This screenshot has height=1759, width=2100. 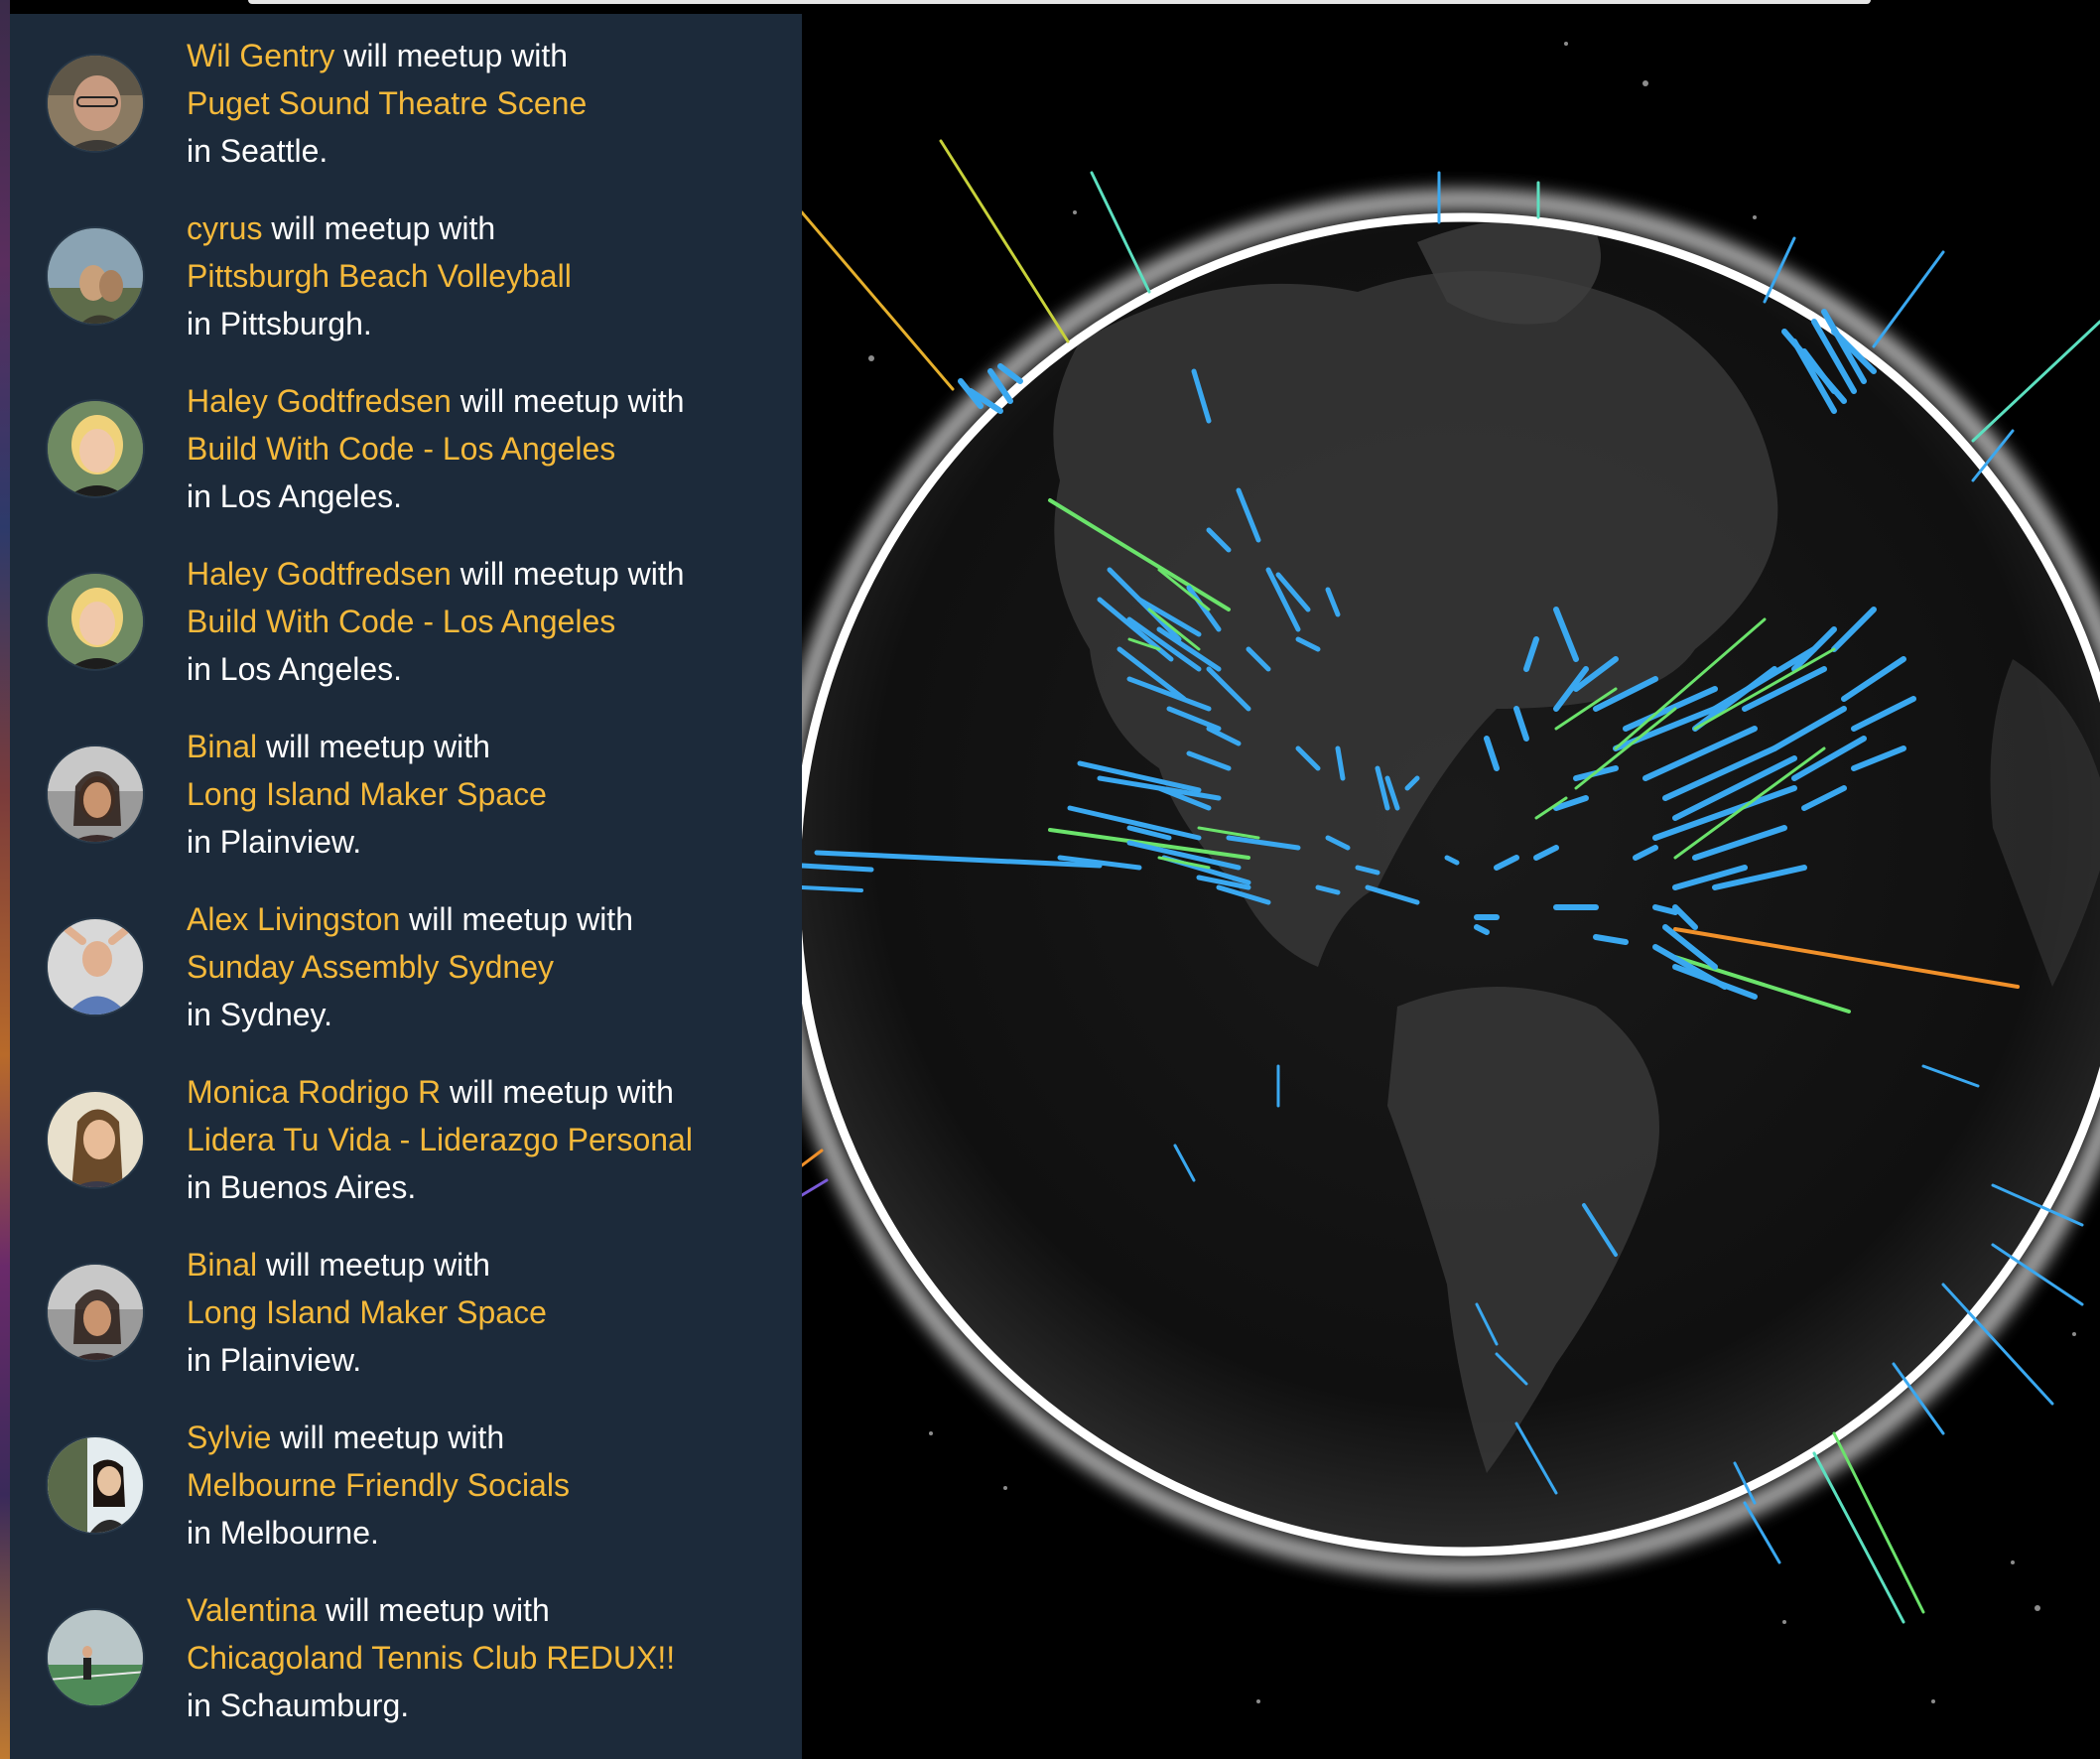 What do you see at coordinates (252, 1610) in the screenshot?
I see `member-name-link: Valentina` at bounding box center [252, 1610].